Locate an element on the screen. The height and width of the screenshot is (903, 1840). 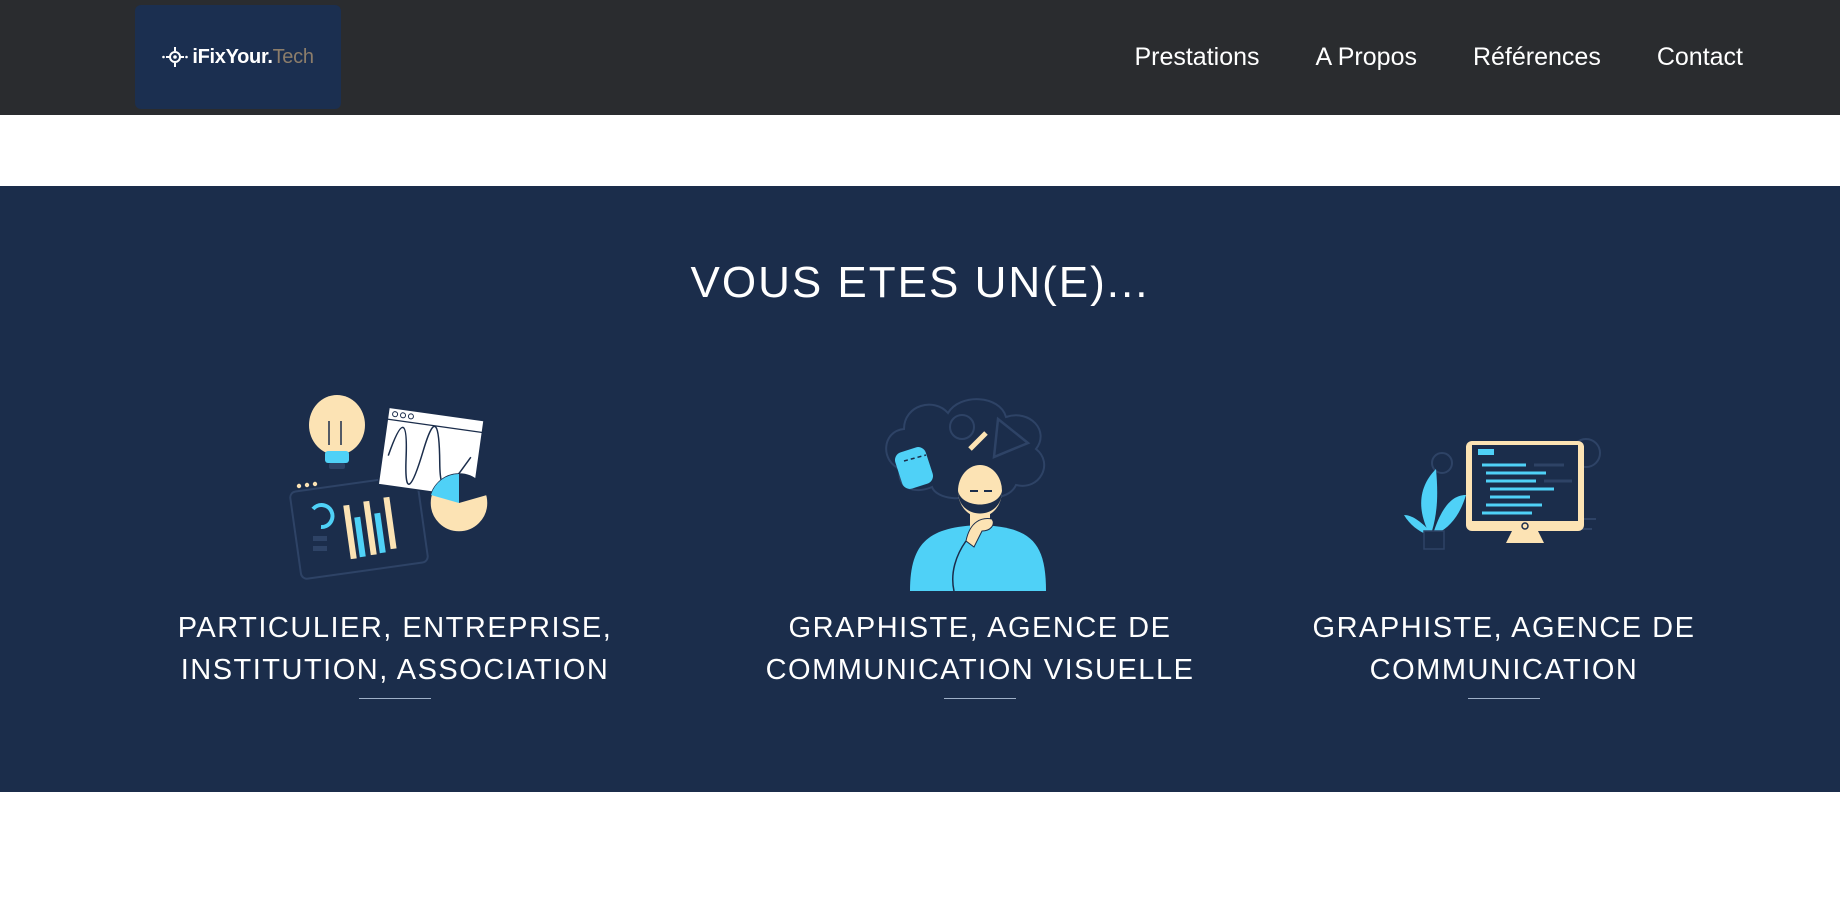
logo-text-accent: Tech is located at coordinates (293, 56).